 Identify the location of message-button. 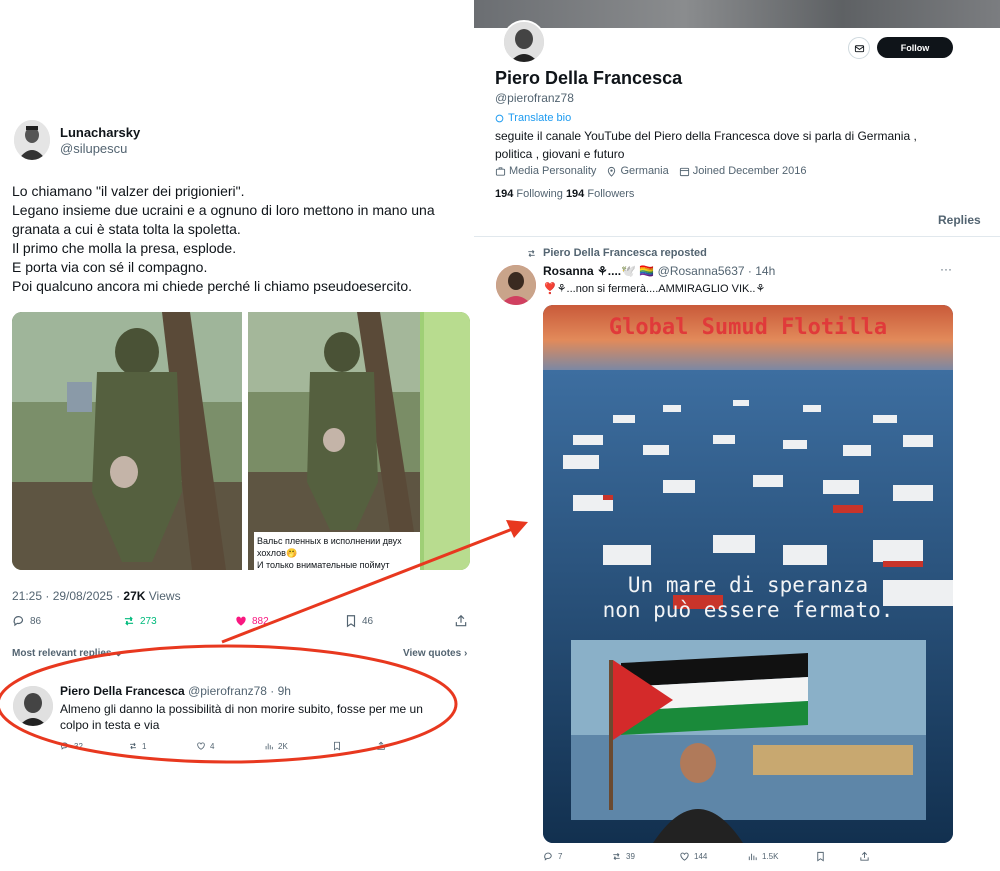
(859, 48).